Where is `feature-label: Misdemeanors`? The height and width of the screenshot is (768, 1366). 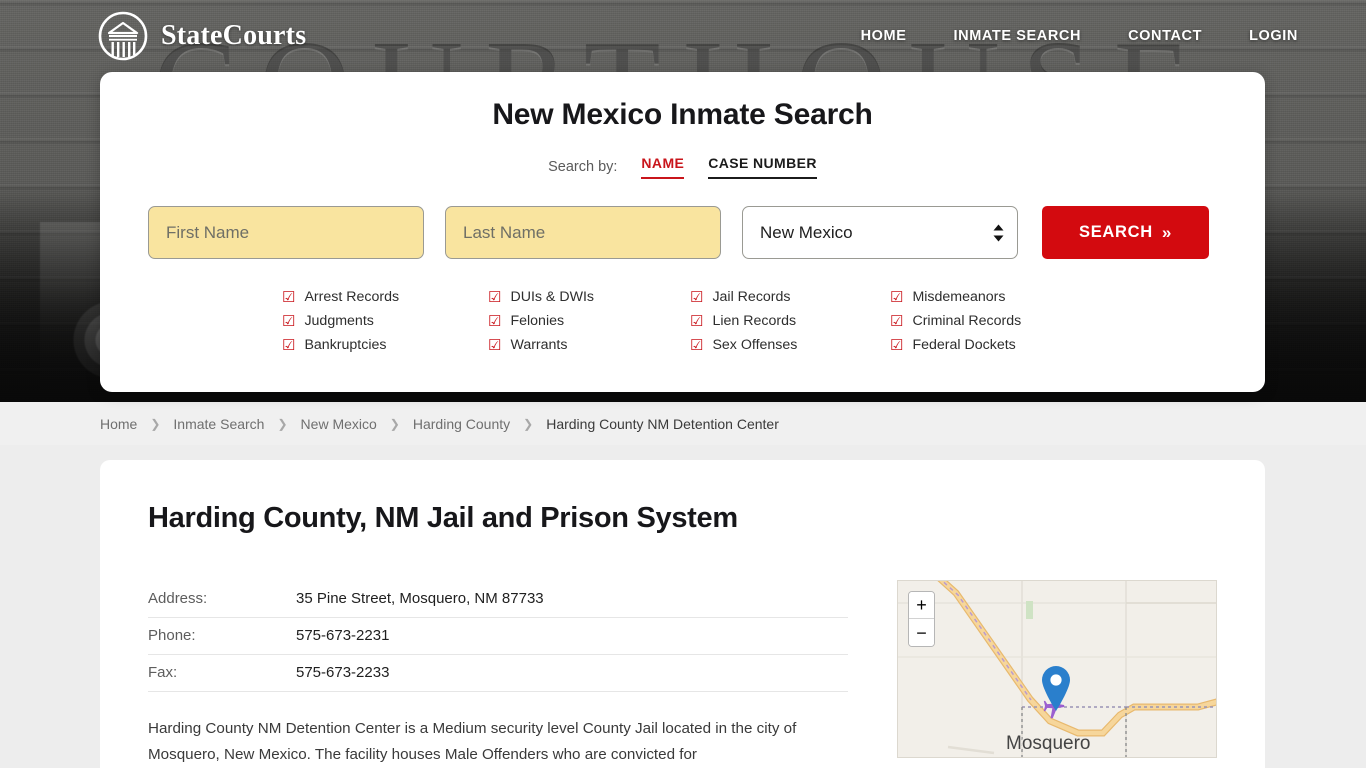 feature-label: Misdemeanors is located at coordinates (959, 297).